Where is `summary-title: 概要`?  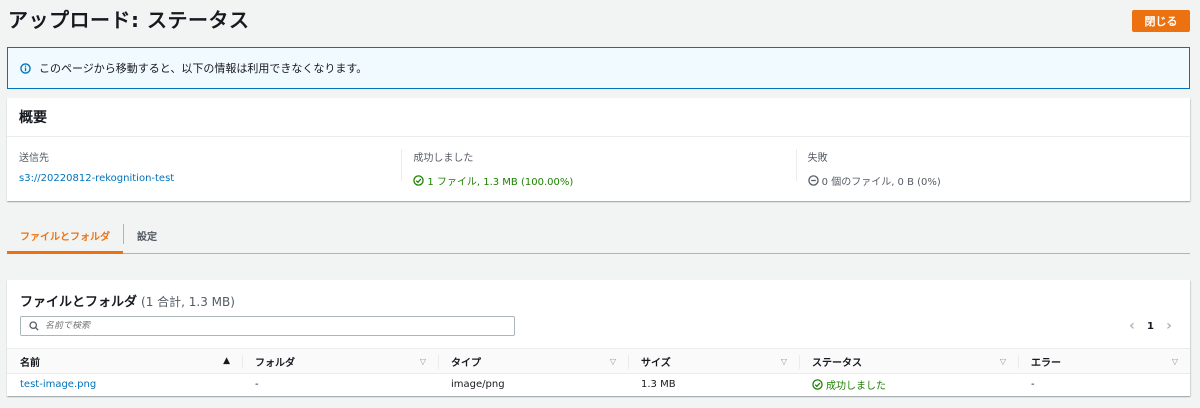
summary-title: 概要 is located at coordinates (33, 118).